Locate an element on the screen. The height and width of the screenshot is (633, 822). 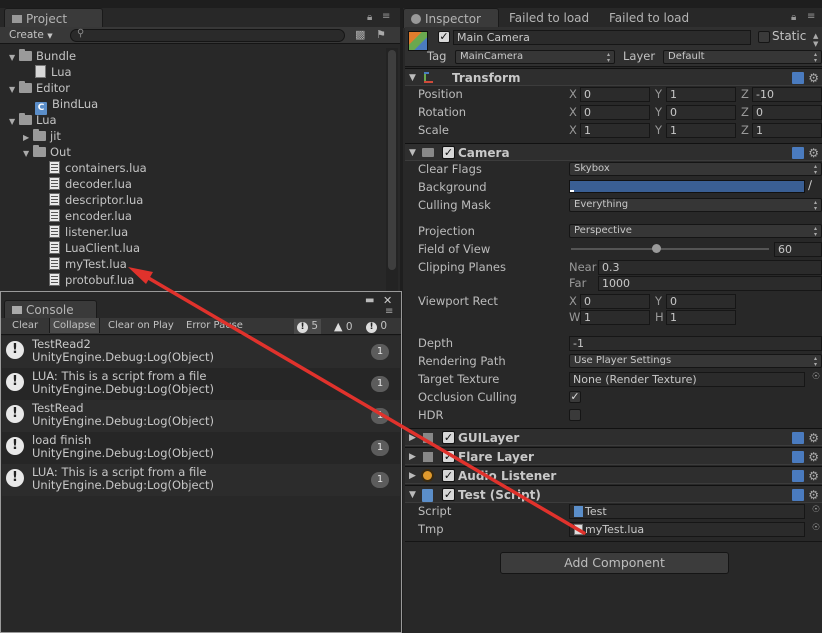
project-tree-item: protobuf.lua is located at coordinates (91, 280).